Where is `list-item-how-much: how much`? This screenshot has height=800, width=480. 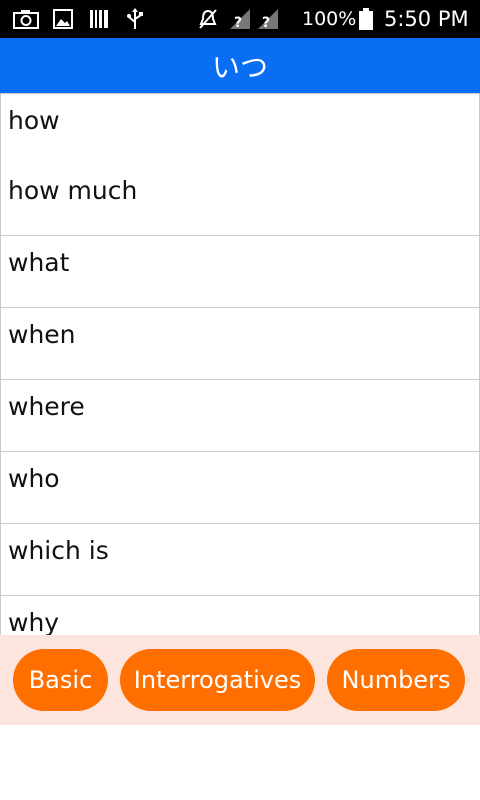
list-item-how-much: how much is located at coordinates (240, 200).